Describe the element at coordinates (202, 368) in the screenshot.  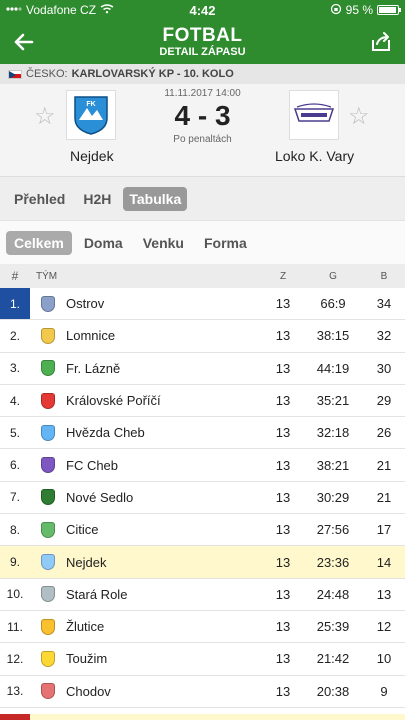
I see `table-row: 3. Fr. Lázně 13 44:19 30` at that location.